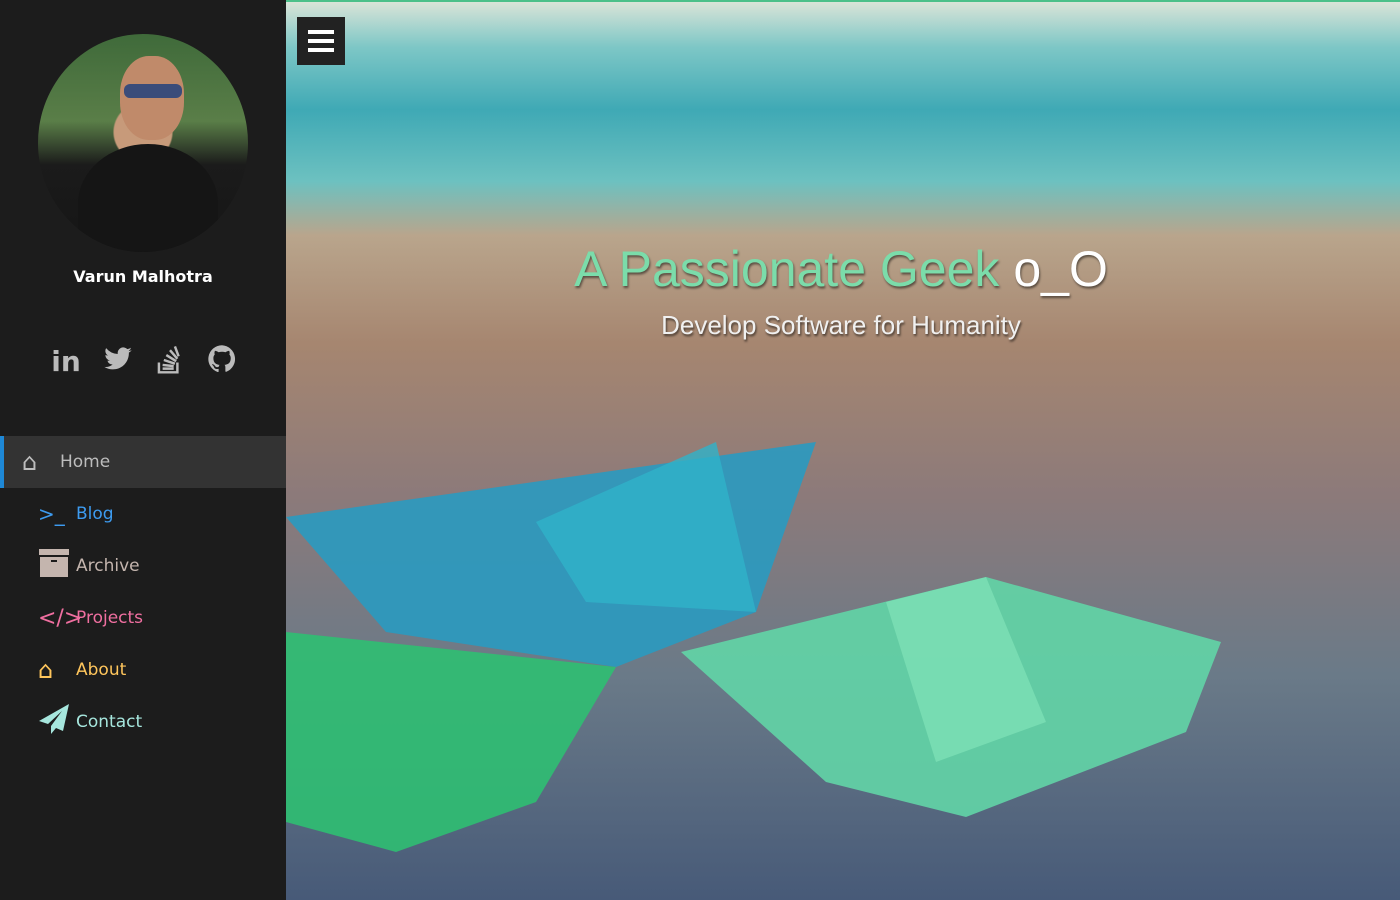 The width and height of the screenshot is (1400, 900). I want to click on hero-title-suffix: o_O, so click(1060, 269).